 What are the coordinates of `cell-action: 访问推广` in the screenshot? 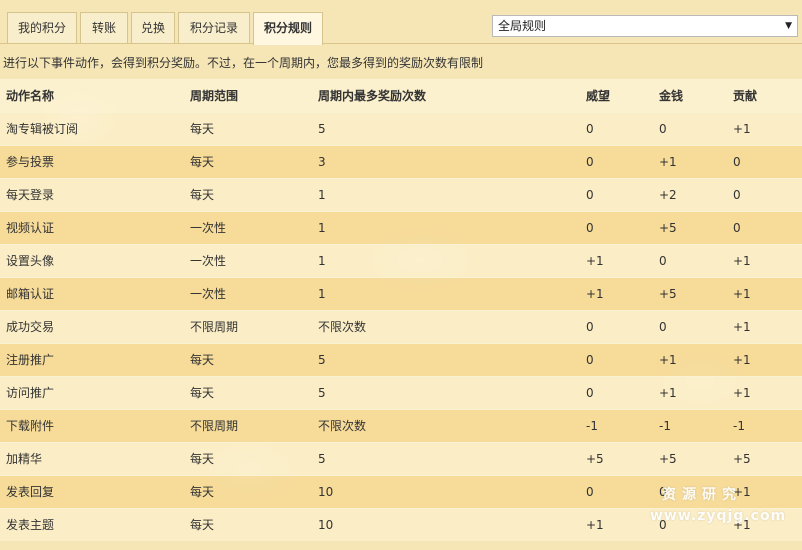 It's located at (30, 393).